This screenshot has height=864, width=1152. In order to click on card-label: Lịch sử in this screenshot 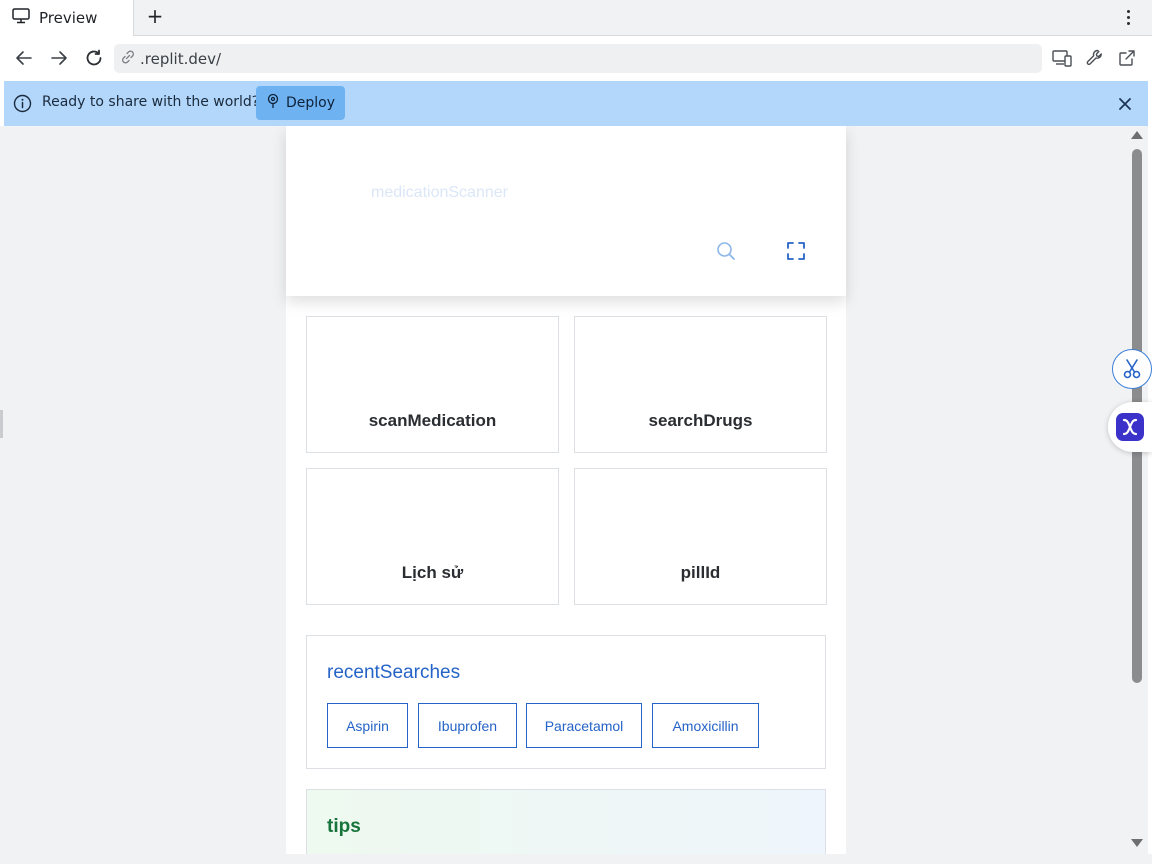, I will do `click(432, 572)`.